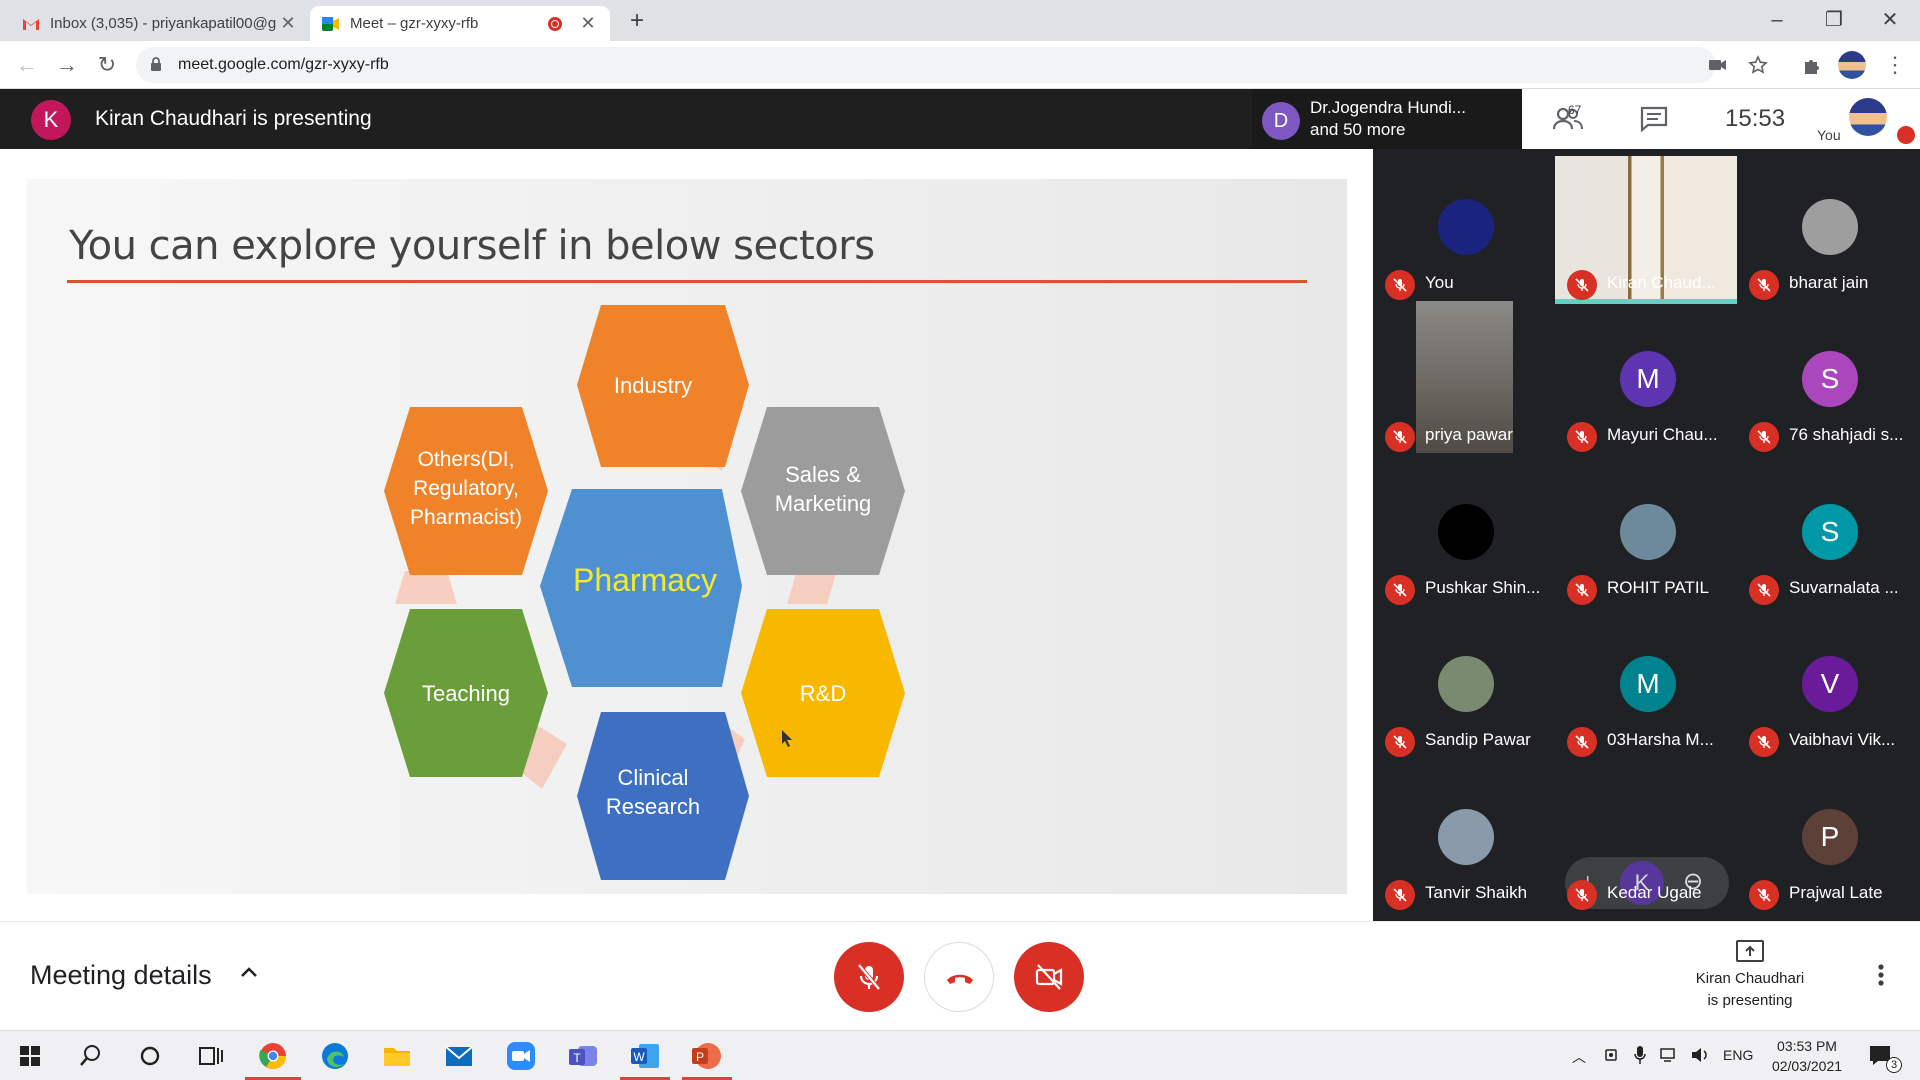 Image resolution: width=1920 pixels, height=1080 pixels. What do you see at coordinates (335, 1056) in the screenshot?
I see `edge-icon` at bounding box center [335, 1056].